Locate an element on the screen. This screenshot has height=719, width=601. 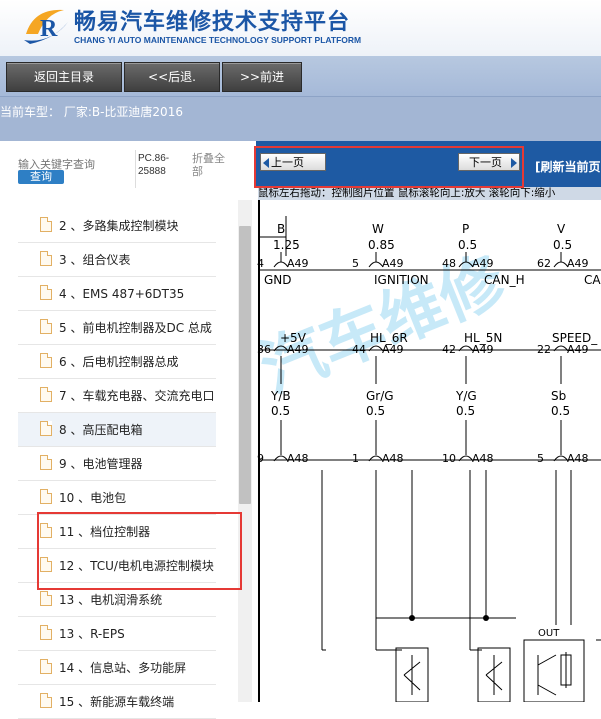
out-label: OUT is located at coordinates (549, 633).